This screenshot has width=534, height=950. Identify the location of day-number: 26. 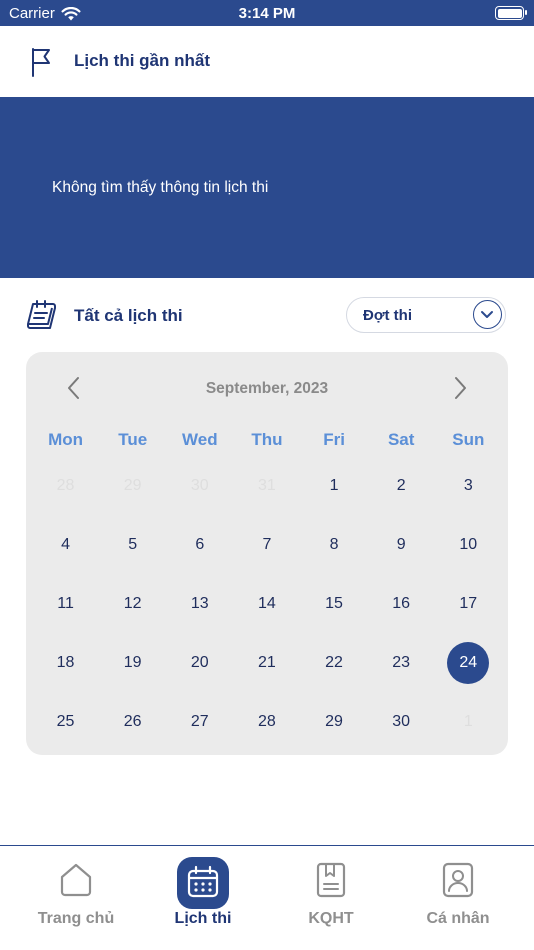
(132, 721).